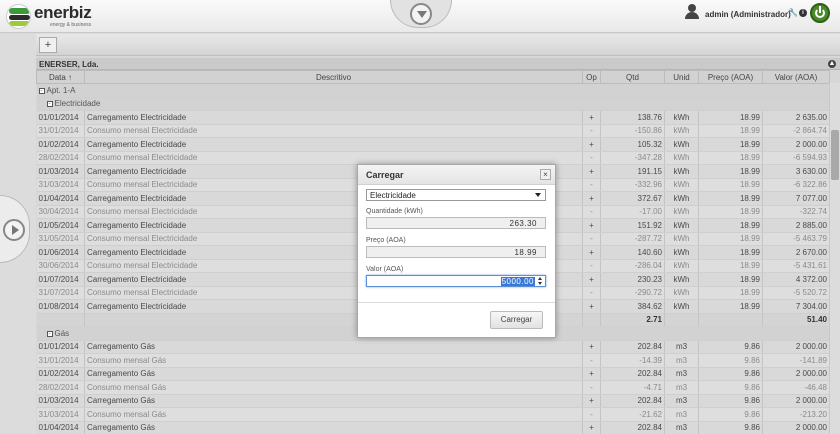 The image size is (840, 434). I want to click on col-header-valor: Valor (AOA), so click(796, 77).